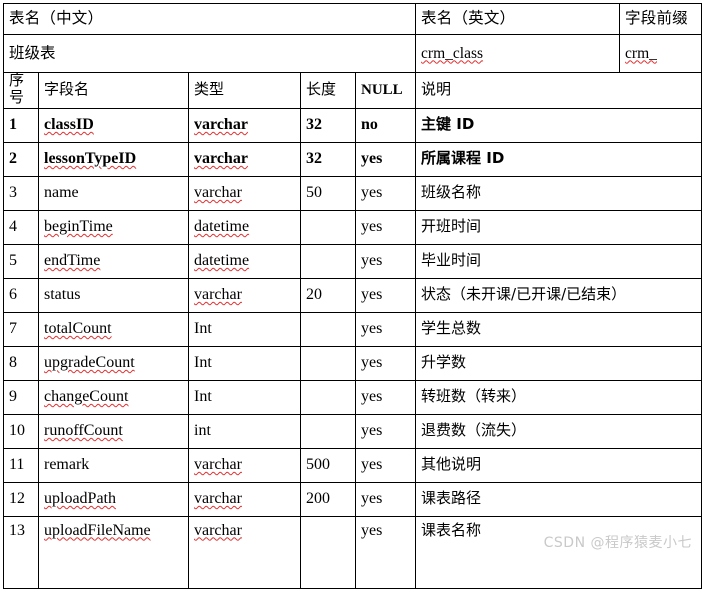  Describe the element at coordinates (21, 193) in the screenshot. I see `cell-index: 3` at that location.